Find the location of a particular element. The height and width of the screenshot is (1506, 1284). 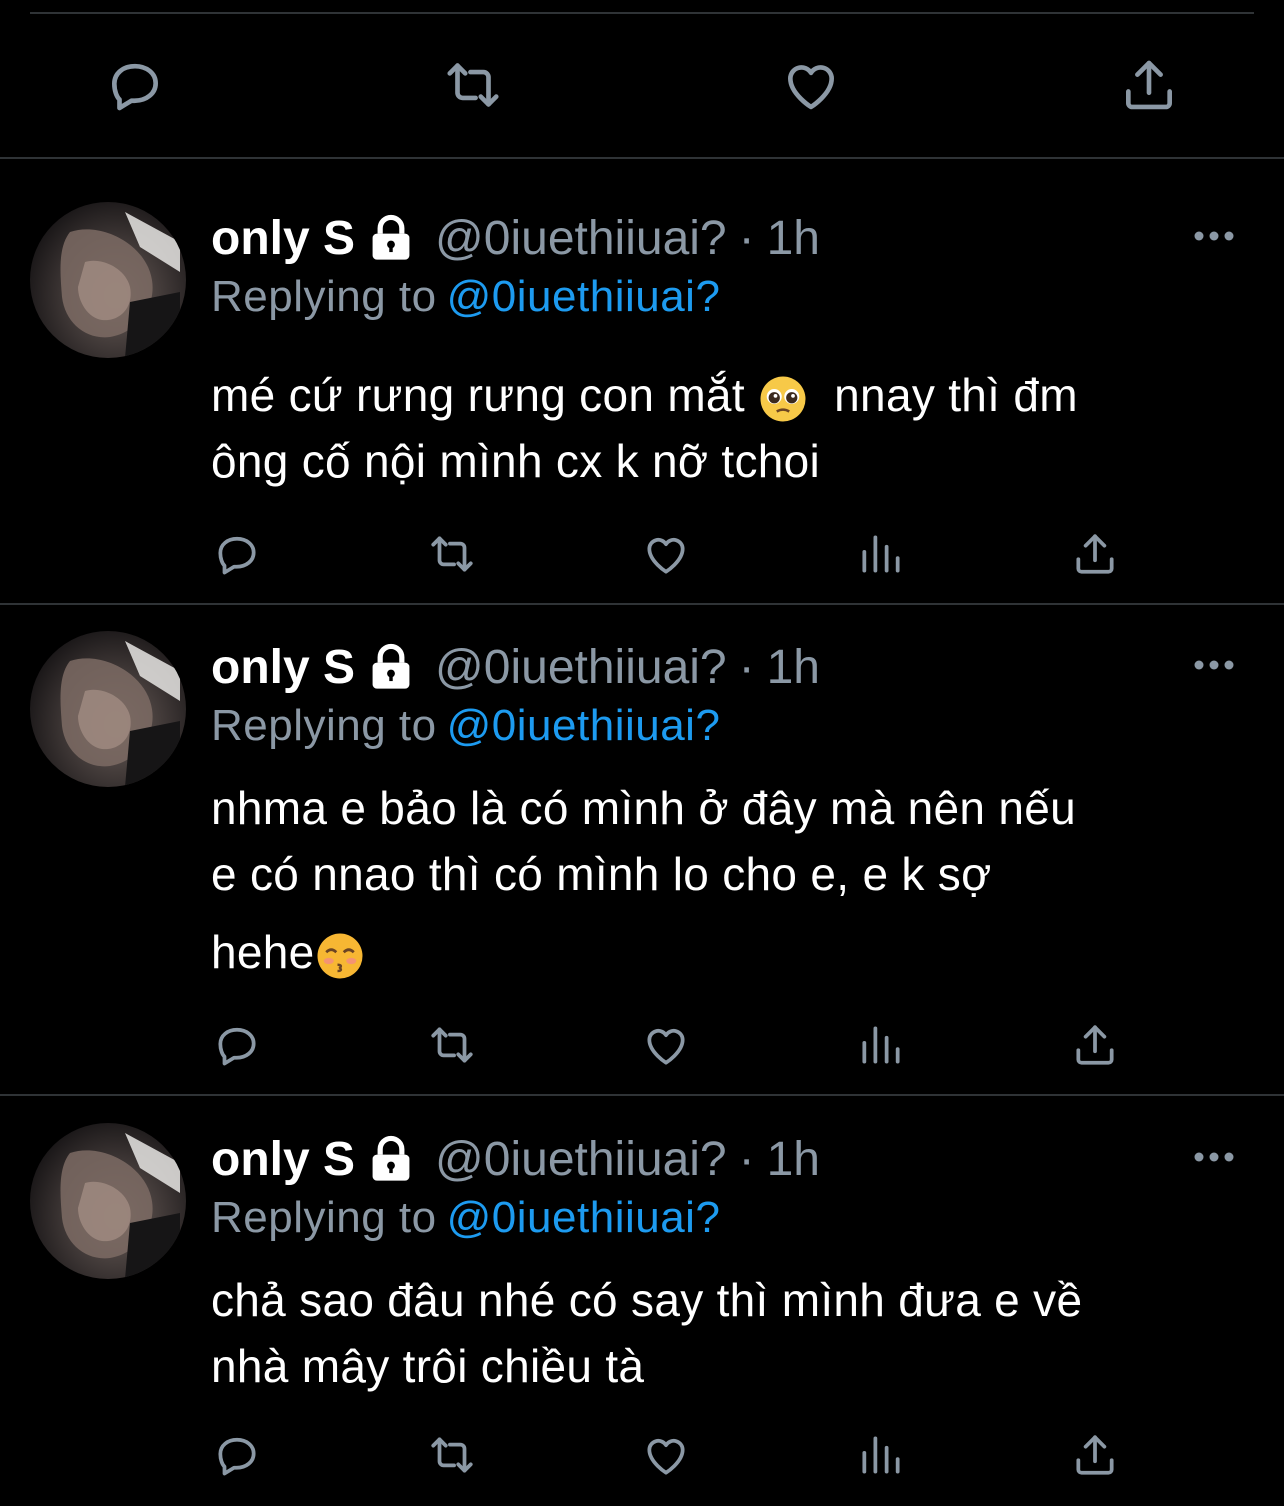

text-line: ông cố nội mình cx k nỡ tchoi is located at coordinates (516, 461).